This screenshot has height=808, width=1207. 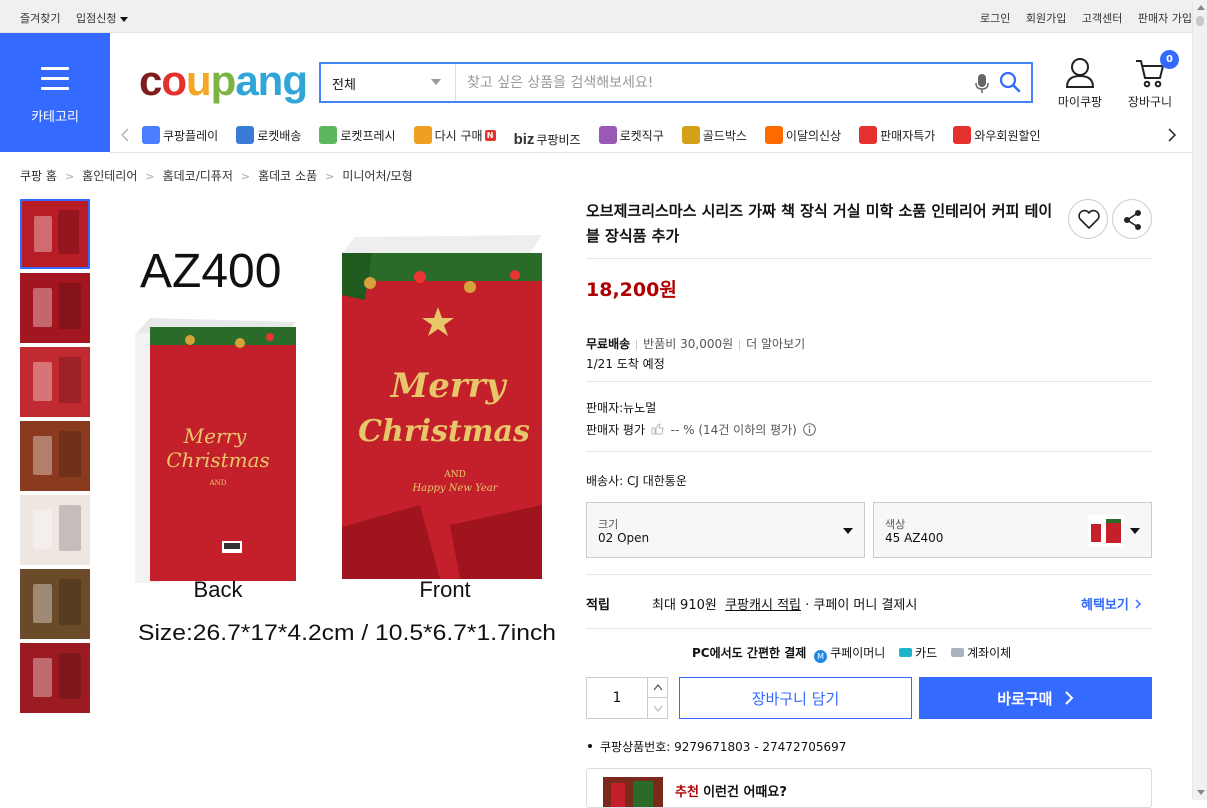 What do you see at coordinates (180, 135) in the screenshot?
I see `quick-nav-item: 쿠팡플레이` at bounding box center [180, 135].